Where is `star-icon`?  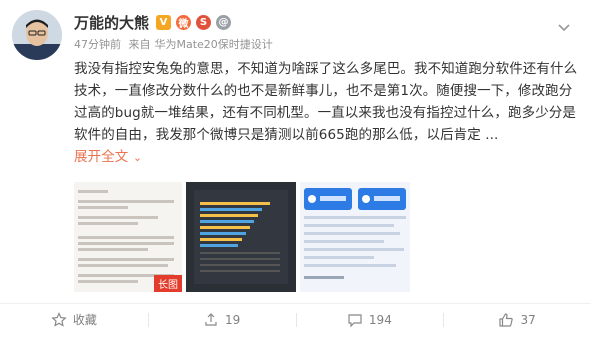 star-icon is located at coordinates (59, 319).